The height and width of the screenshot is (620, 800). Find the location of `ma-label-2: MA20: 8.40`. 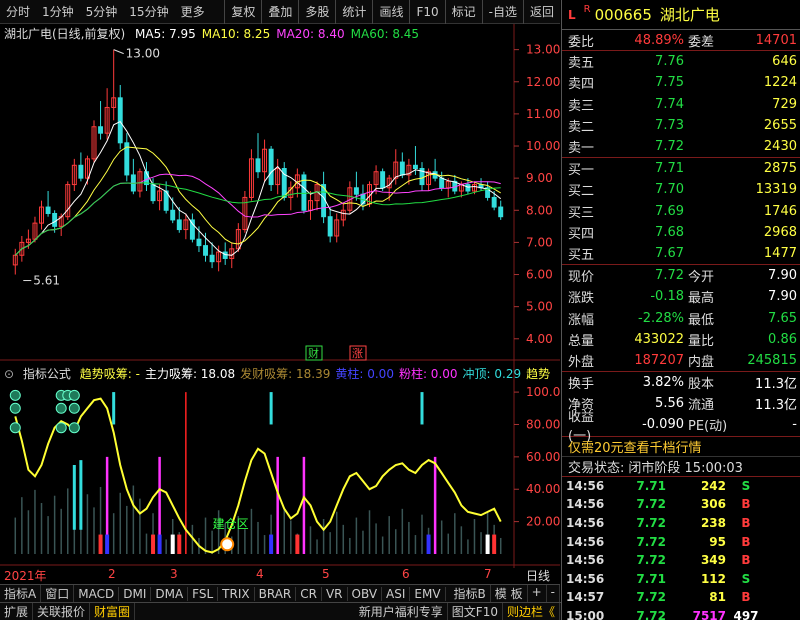

ma-label-2: MA20: 8.40 is located at coordinates (310, 34).